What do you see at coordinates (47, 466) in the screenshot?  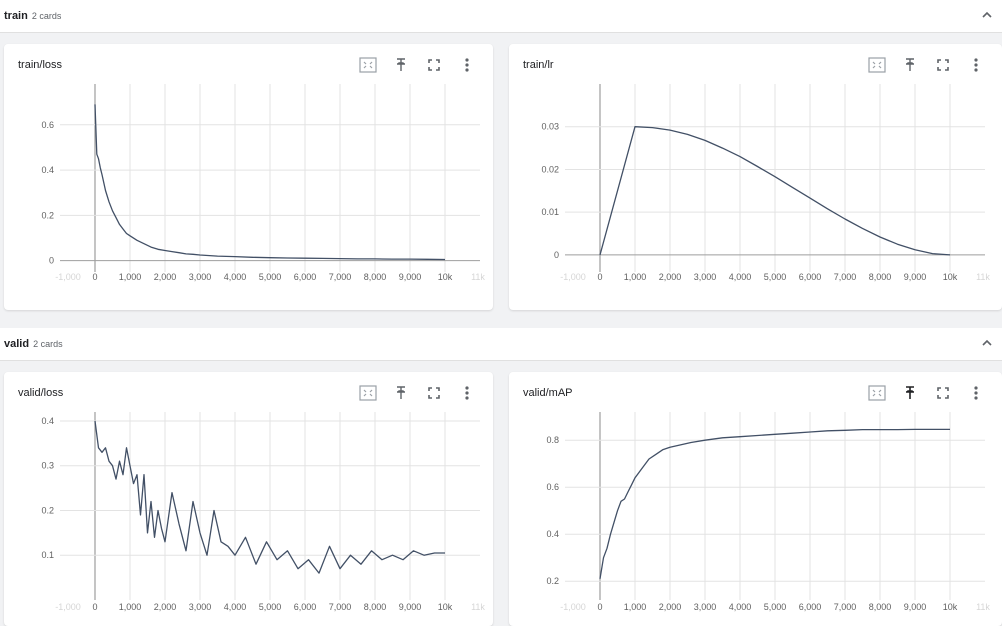 I see `y-tick-label: 0.3` at bounding box center [47, 466].